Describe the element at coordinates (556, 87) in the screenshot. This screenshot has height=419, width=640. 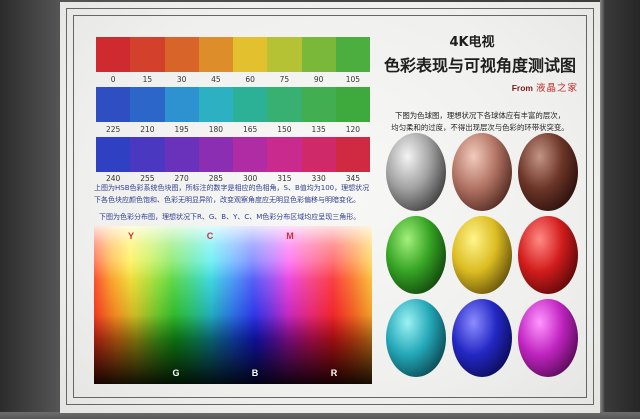
I see `brand-logo-text: 液晶之家` at that location.